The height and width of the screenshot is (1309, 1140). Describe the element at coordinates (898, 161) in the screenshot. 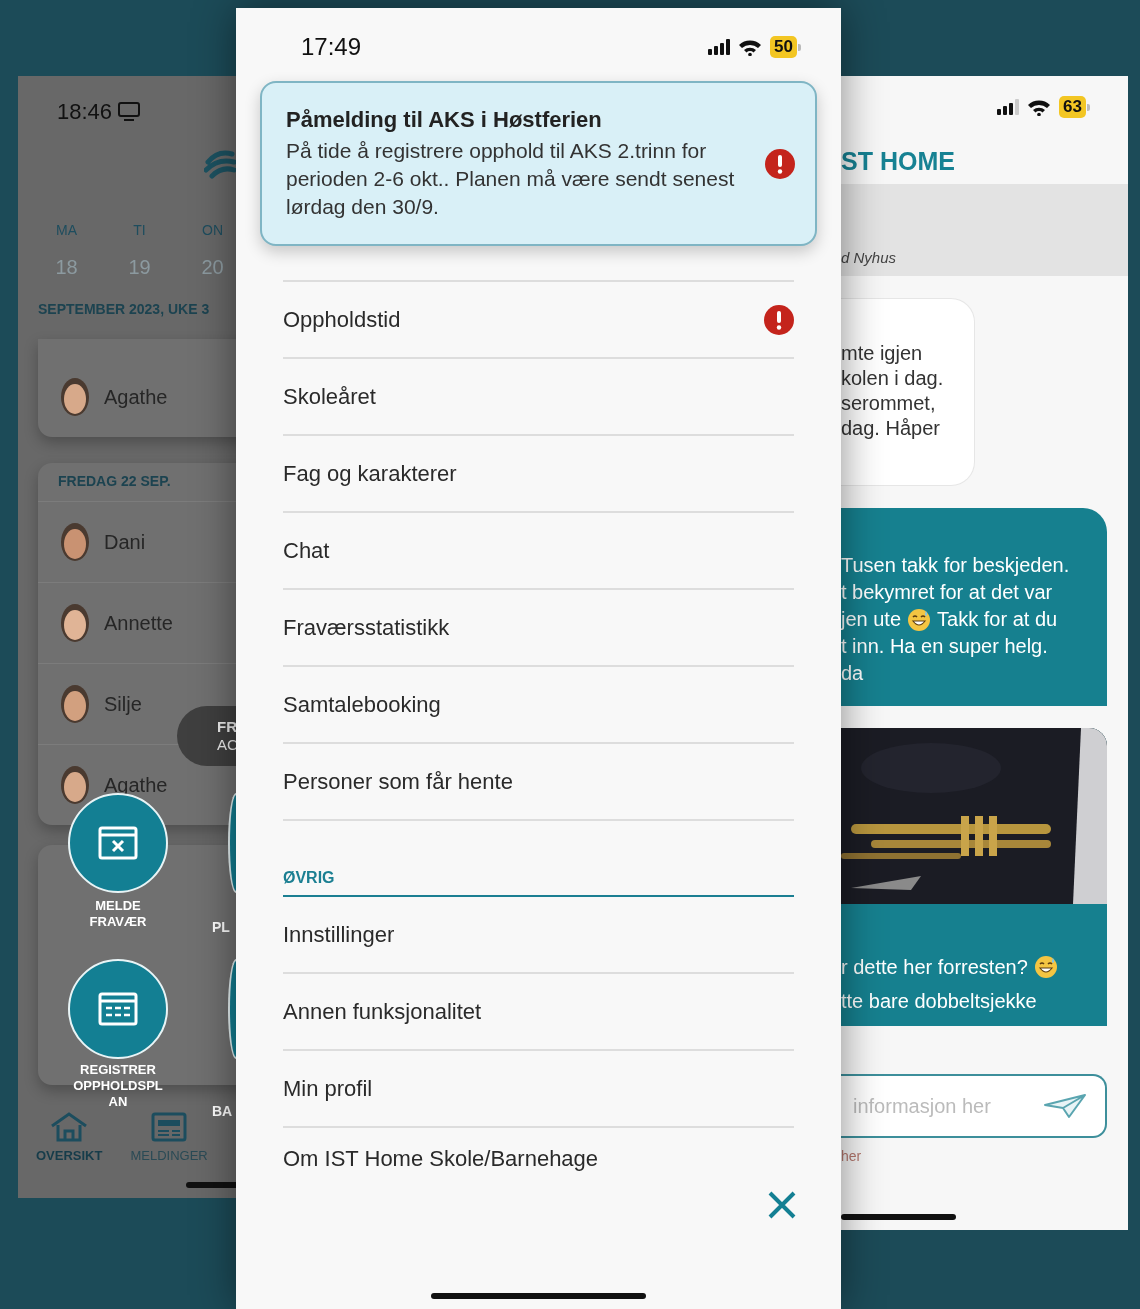

I see `app-logo: ST HOME` at that location.